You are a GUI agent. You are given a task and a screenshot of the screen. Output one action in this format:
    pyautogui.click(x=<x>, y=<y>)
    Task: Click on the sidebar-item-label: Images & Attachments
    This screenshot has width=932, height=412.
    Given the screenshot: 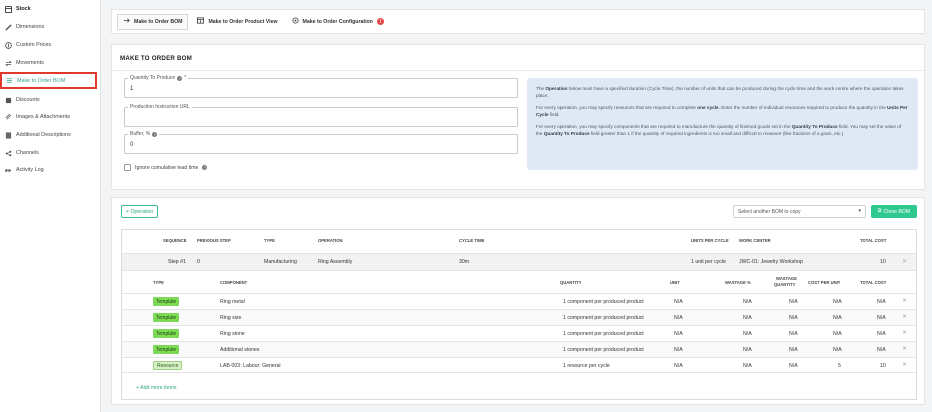 What is the action you would take?
    pyautogui.click(x=43, y=117)
    